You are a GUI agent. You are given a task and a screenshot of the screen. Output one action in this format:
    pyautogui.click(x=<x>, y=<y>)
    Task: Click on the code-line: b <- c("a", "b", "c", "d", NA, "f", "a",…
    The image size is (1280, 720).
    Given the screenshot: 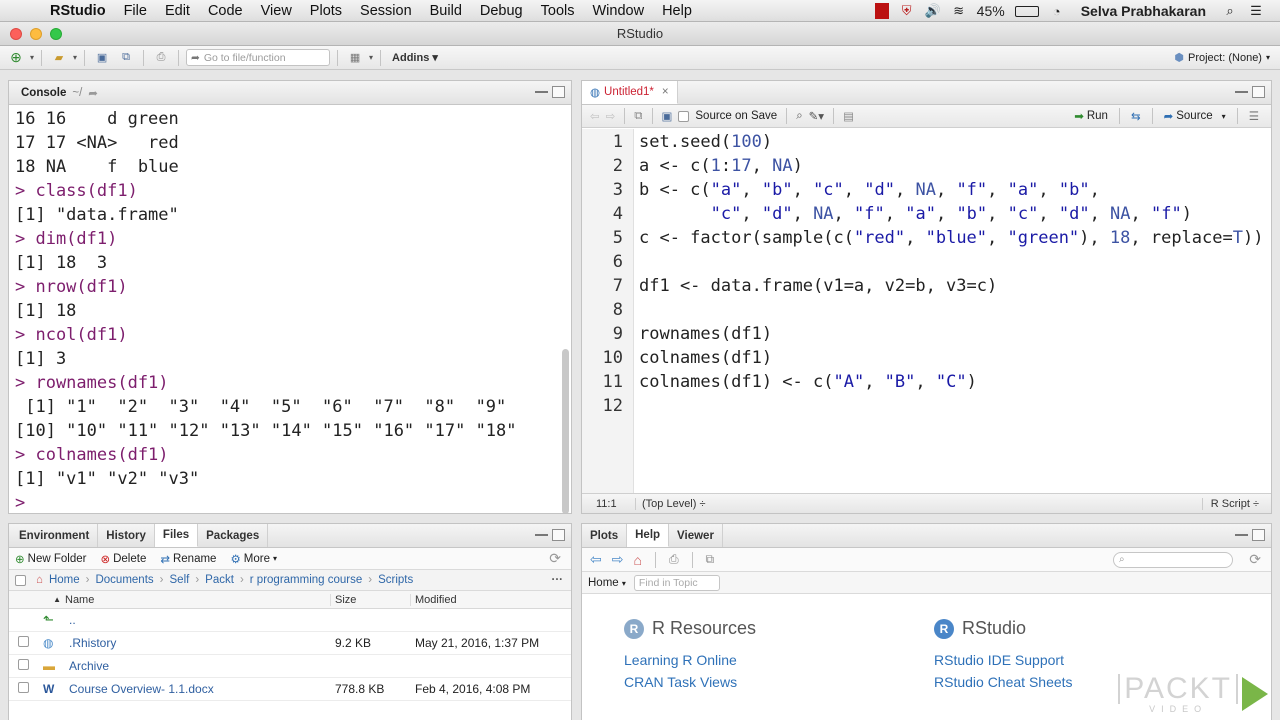 What is the action you would take?
    pyautogui.click(x=955, y=190)
    